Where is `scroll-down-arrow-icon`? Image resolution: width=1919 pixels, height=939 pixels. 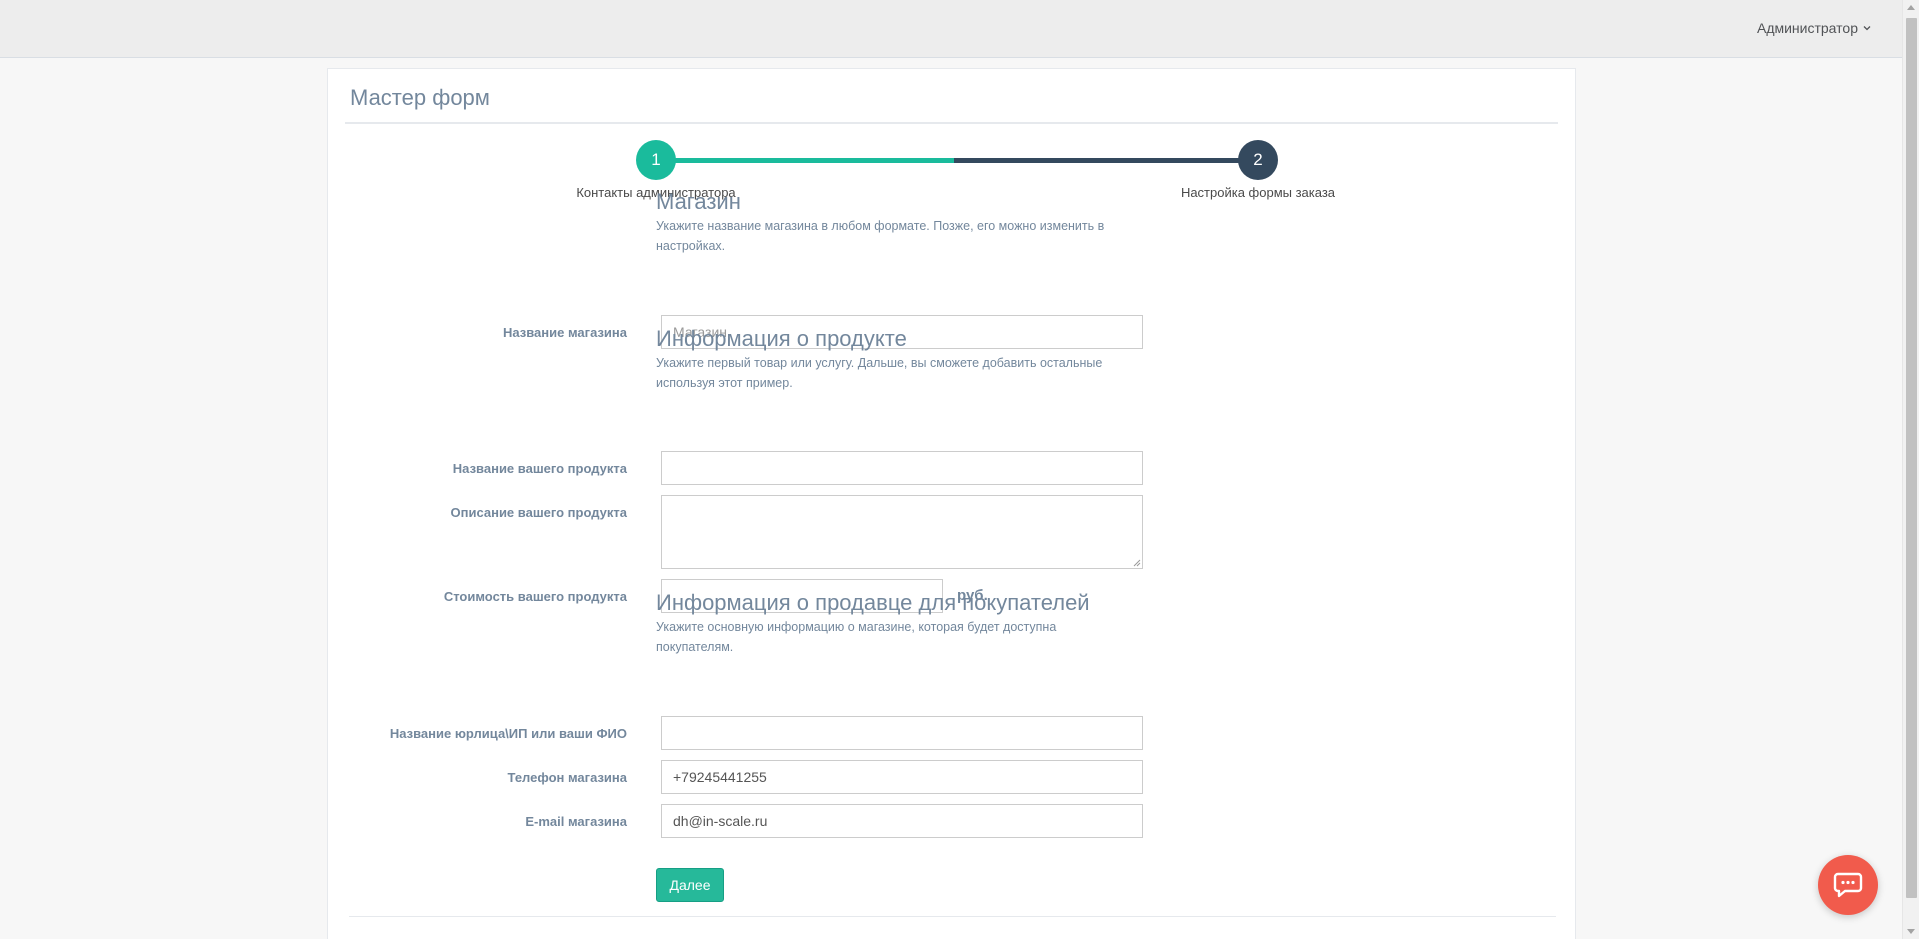
scroll-down-arrow-icon is located at coordinates (1911, 931).